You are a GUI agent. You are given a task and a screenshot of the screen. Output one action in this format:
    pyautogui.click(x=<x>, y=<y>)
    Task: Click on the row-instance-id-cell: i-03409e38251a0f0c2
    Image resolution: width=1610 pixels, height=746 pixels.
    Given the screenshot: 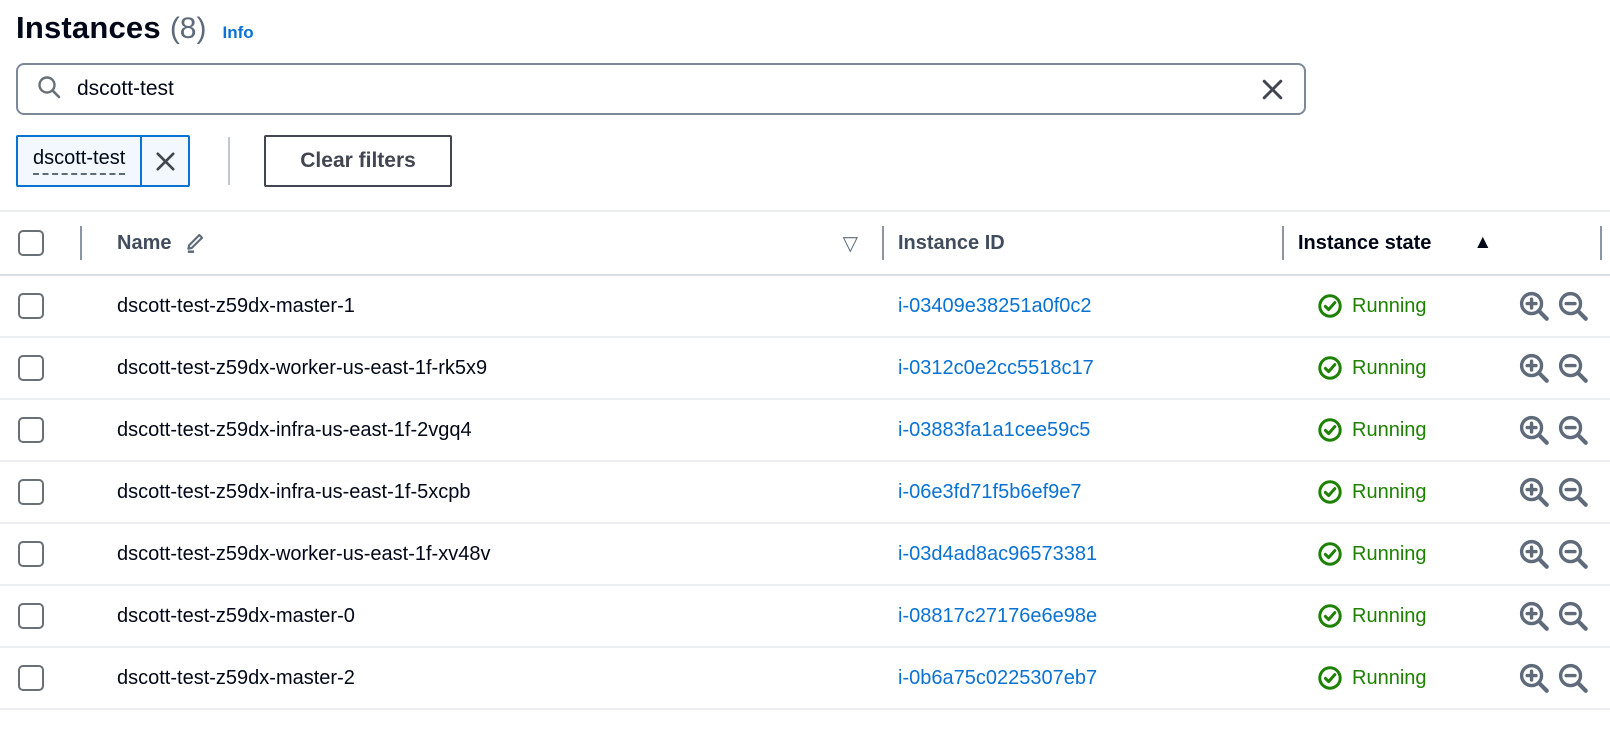 What is the action you would take?
    pyautogui.click(x=1082, y=306)
    